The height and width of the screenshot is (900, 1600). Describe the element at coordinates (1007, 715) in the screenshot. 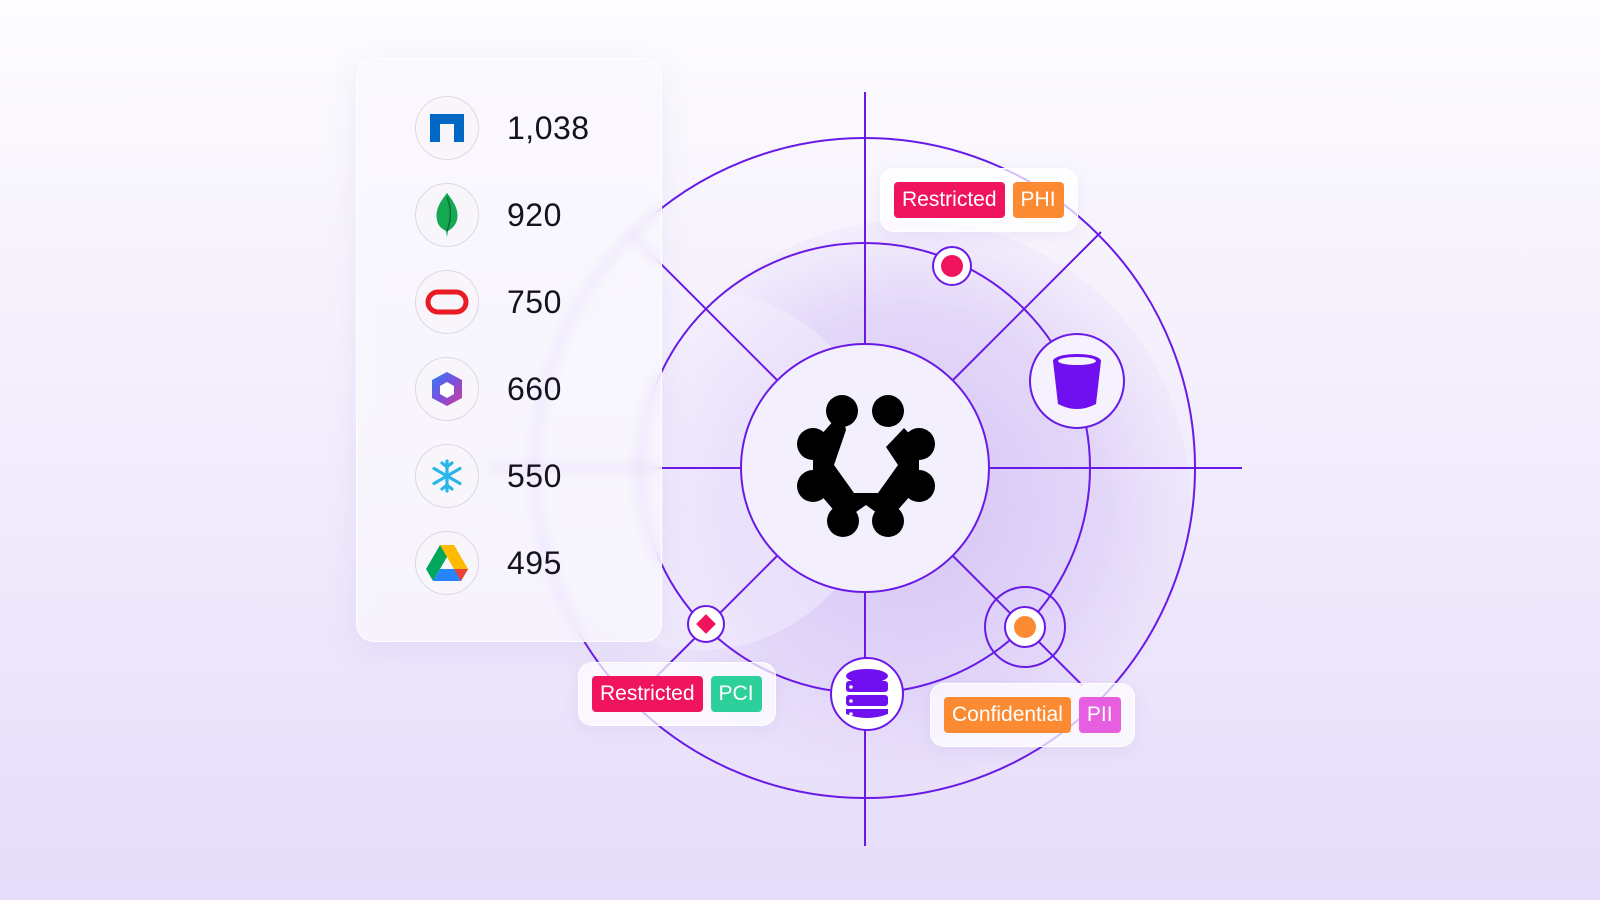

I see `classification-tag: Confidential` at that location.